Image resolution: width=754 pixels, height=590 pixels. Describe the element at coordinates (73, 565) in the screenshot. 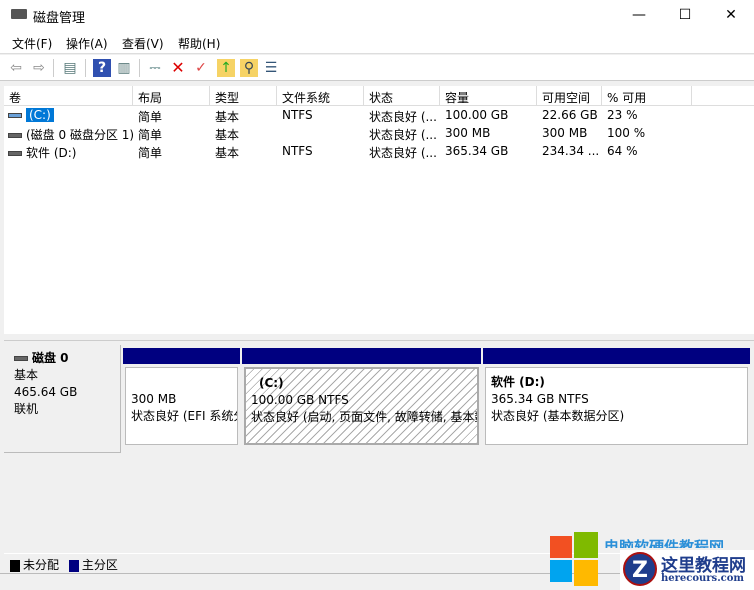

I see `legend-swatch-primary` at that location.